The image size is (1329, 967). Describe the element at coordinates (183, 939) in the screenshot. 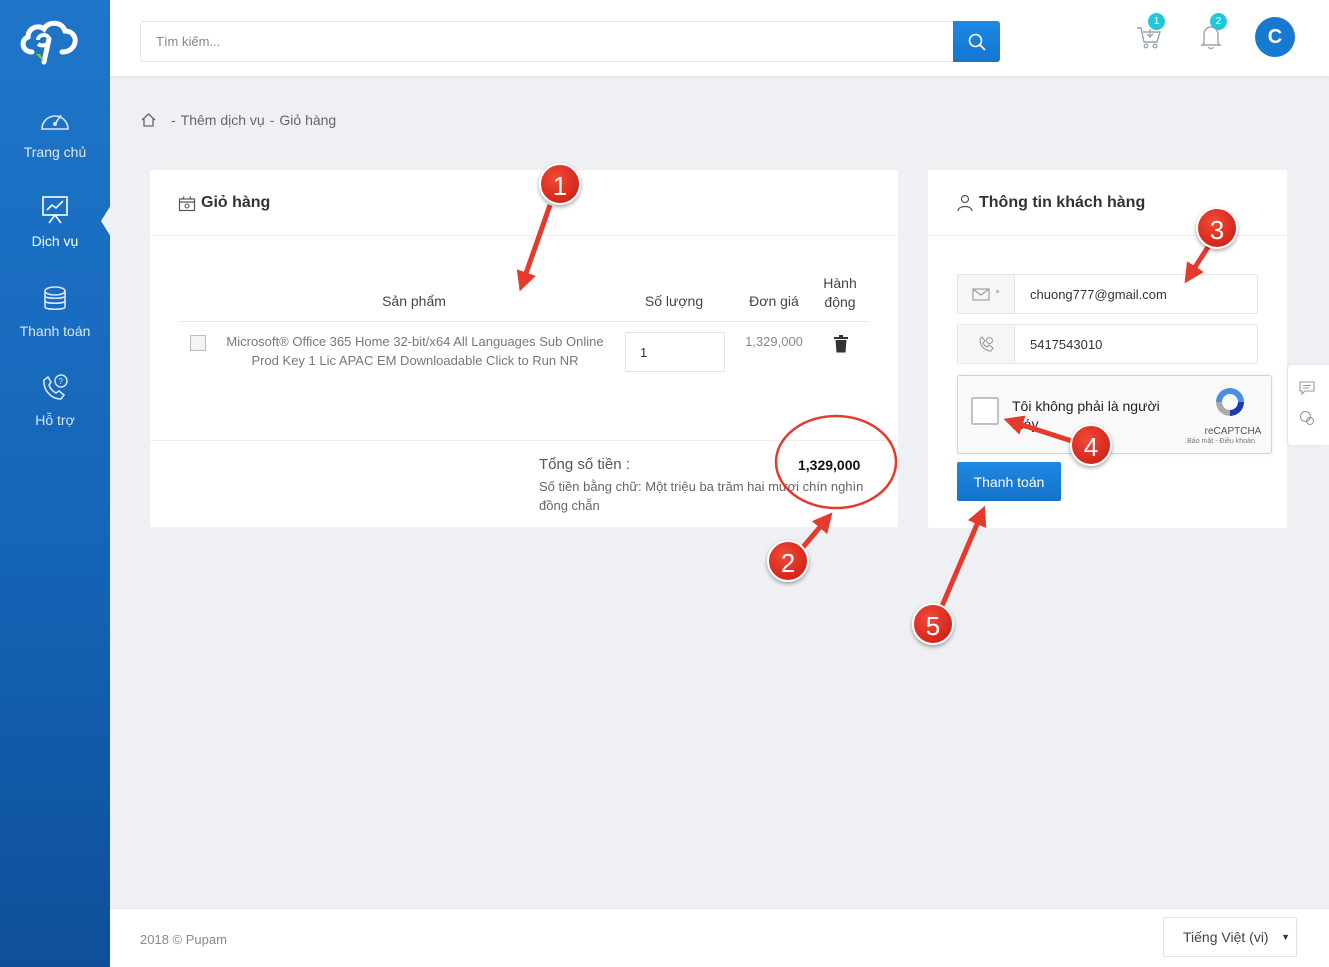

I see `copyright-text: 2018 © Pupam` at that location.